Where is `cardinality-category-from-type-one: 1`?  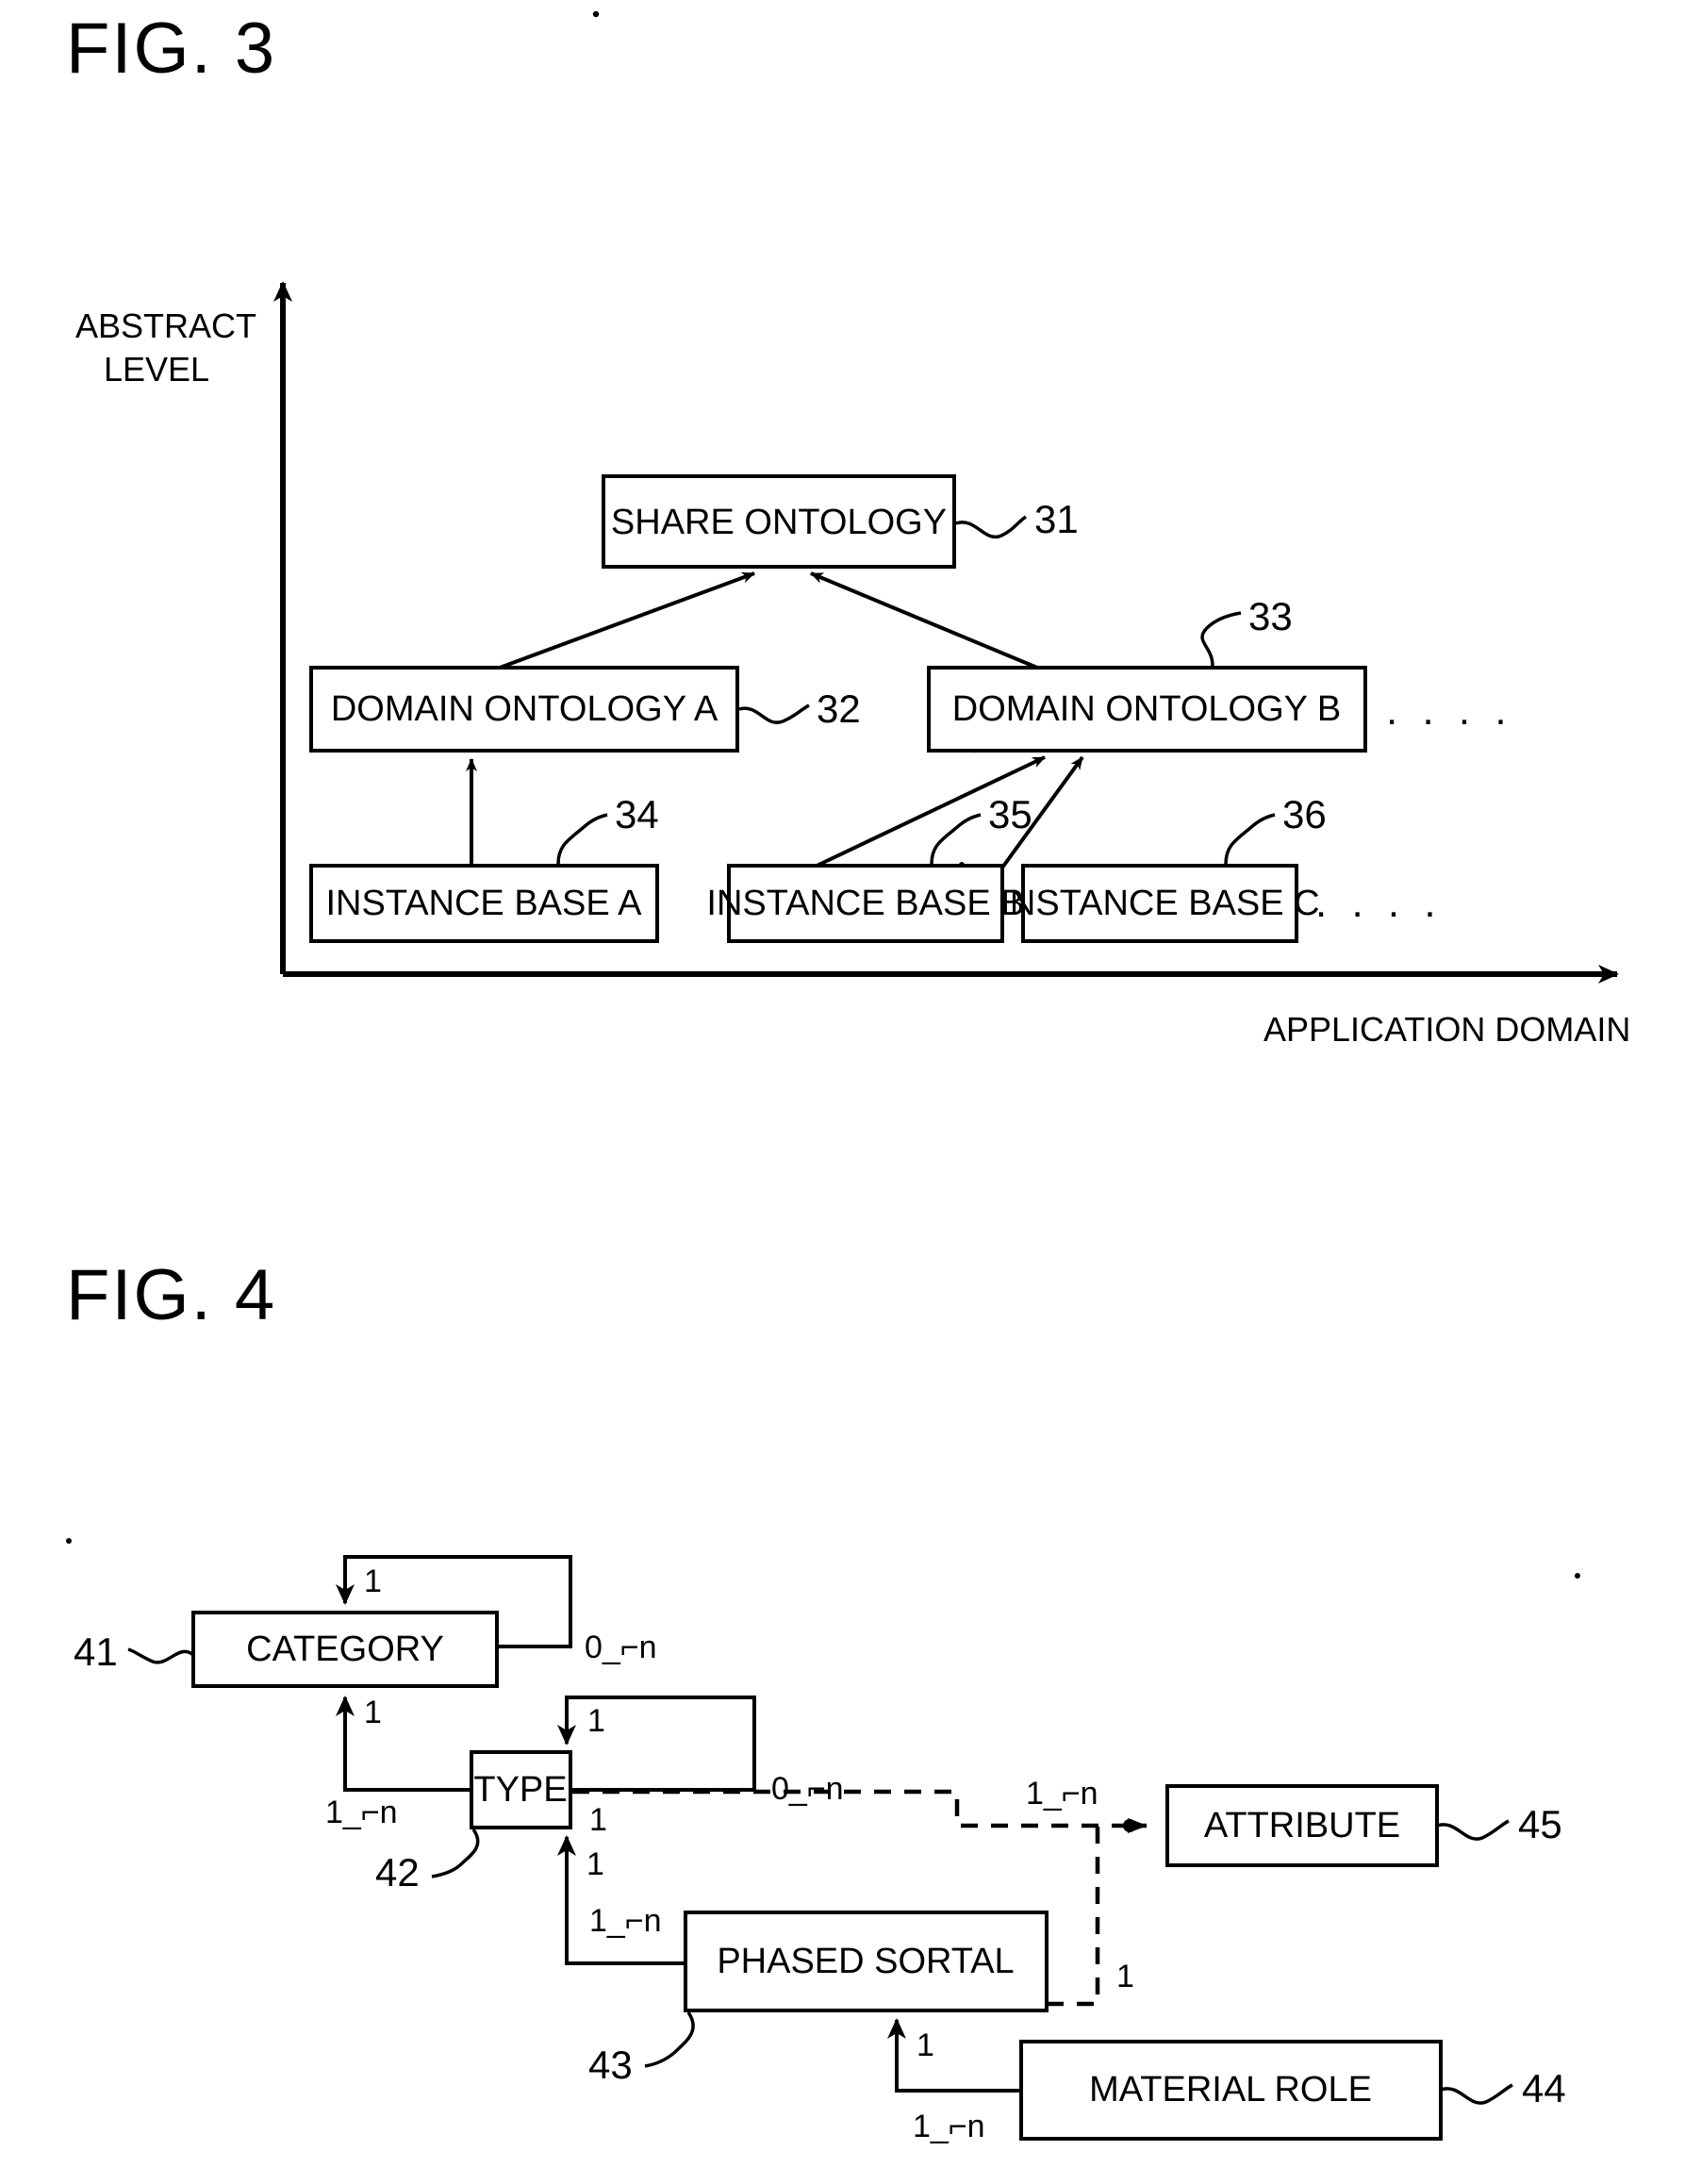 cardinality-category-from-type-one: 1 is located at coordinates (373, 1712).